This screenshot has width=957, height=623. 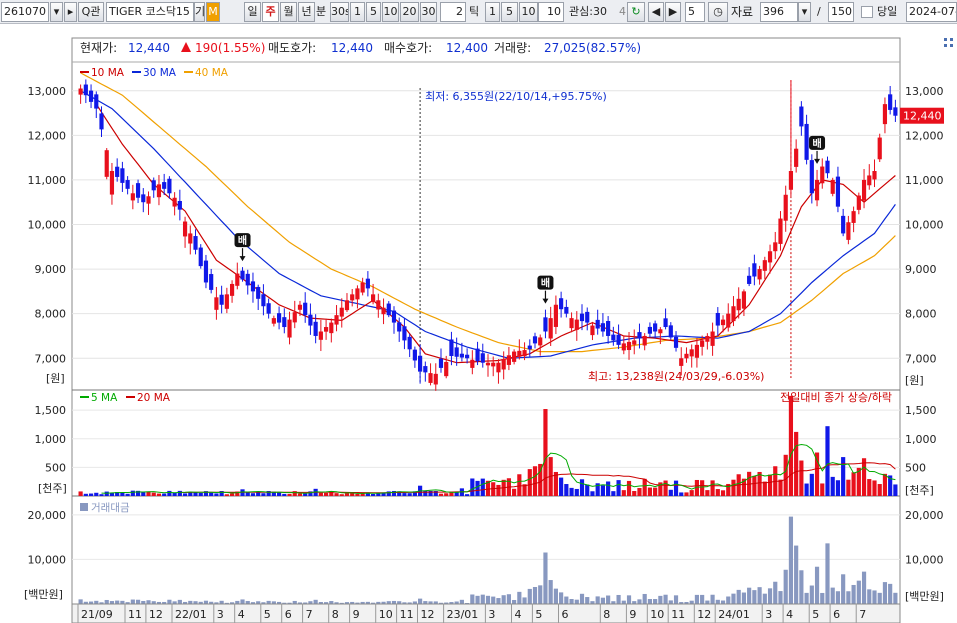 I want to click on ma-legend-label: 10 MA, so click(x=108, y=73).